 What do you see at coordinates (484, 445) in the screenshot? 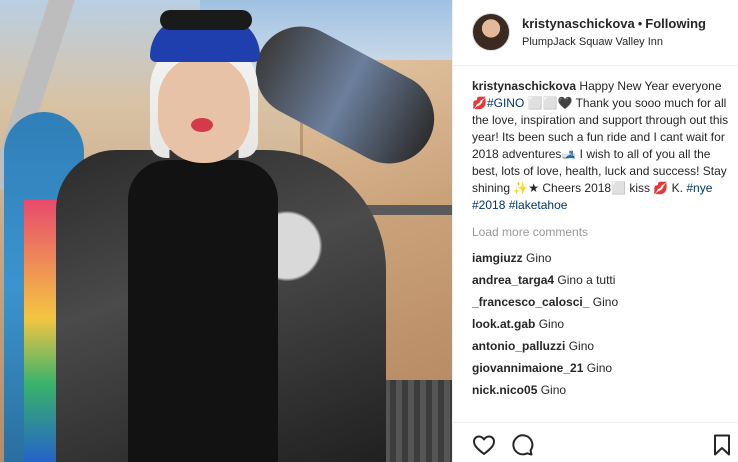
I see `heart-icon` at bounding box center [484, 445].